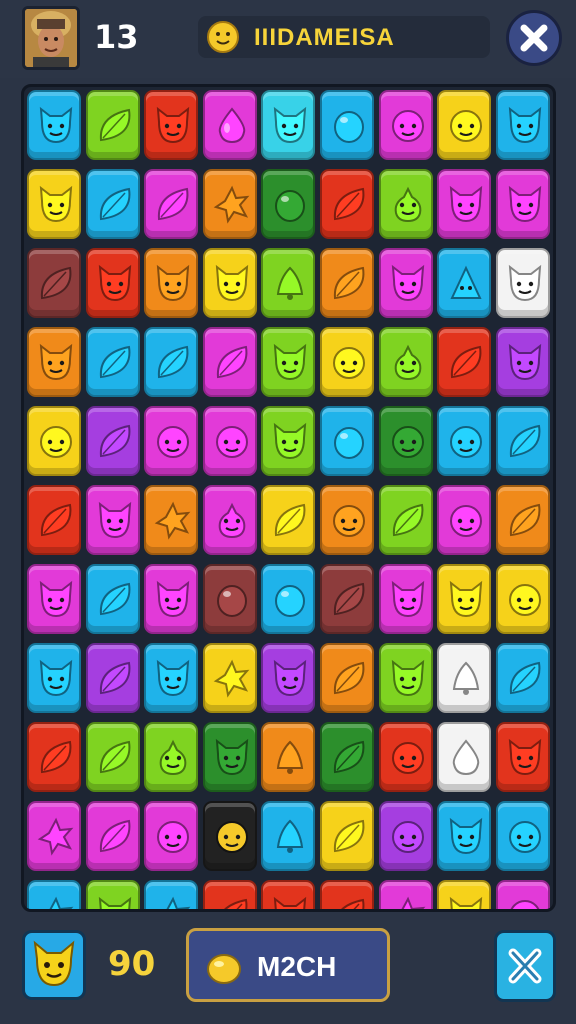 This screenshot has height=1024, width=576. What do you see at coordinates (54, 965) in the screenshot?
I see `powerup-button` at bounding box center [54, 965].